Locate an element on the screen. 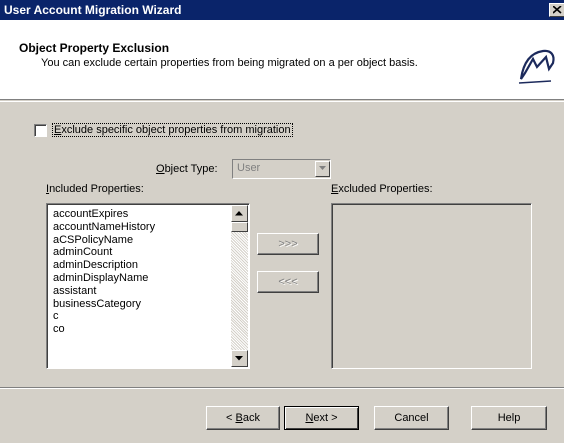 This screenshot has width=564, height=443. back-button: < Back is located at coordinates (243, 418).